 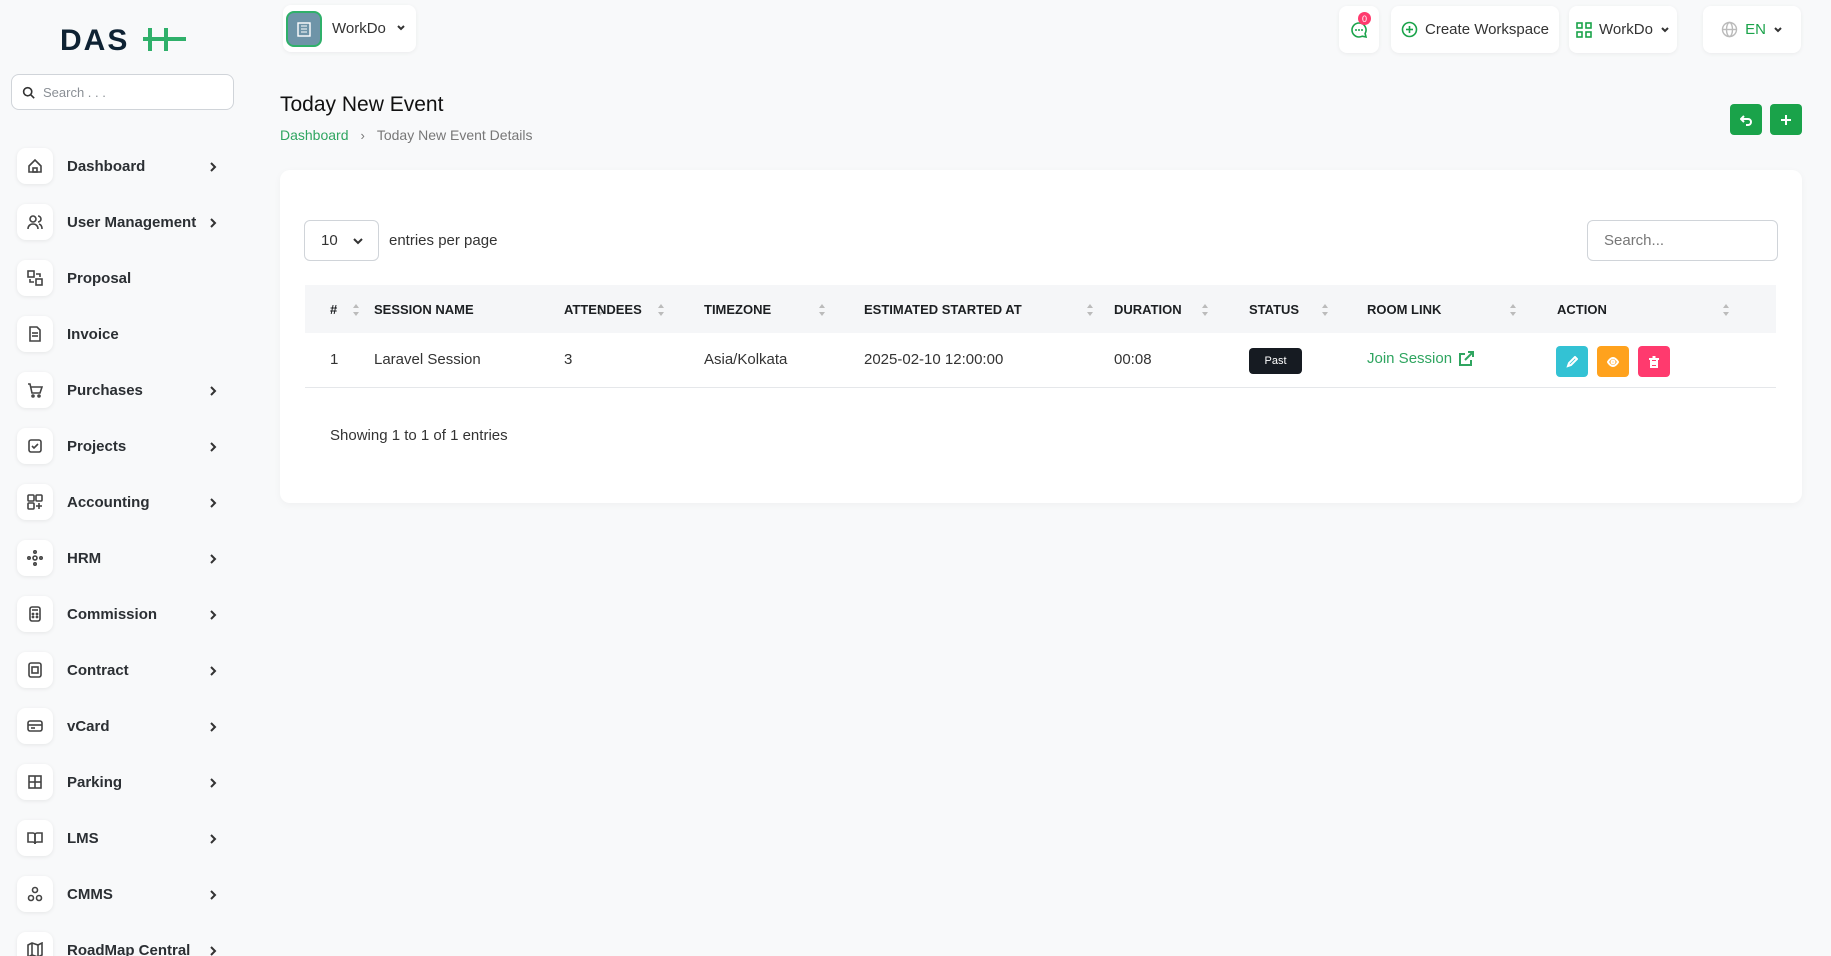 What do you see at coordinates (482, 309) in the screenshot?
I see `column-header: SESSION NAME` at bounding box center [482, 309].